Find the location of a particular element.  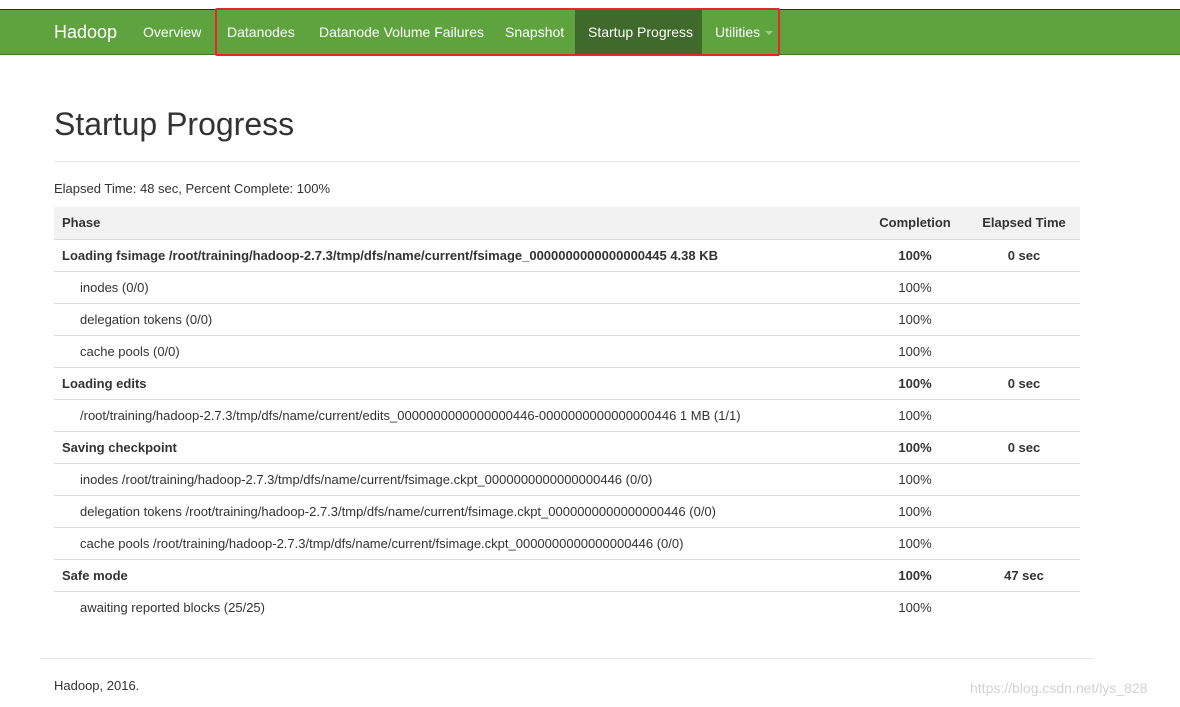

step-cell: delegation tokens (0/0) is located at coordinates (458, 318).